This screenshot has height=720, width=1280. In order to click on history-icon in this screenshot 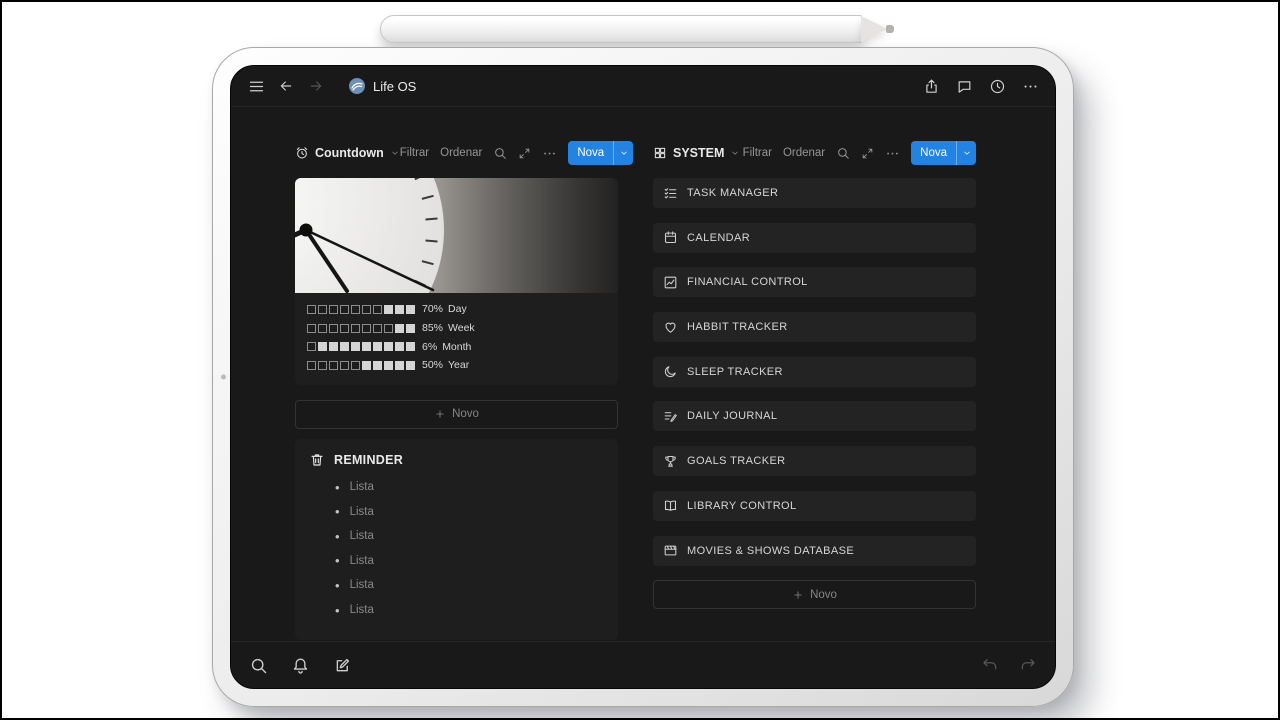, I will do `click(997, 86)`.